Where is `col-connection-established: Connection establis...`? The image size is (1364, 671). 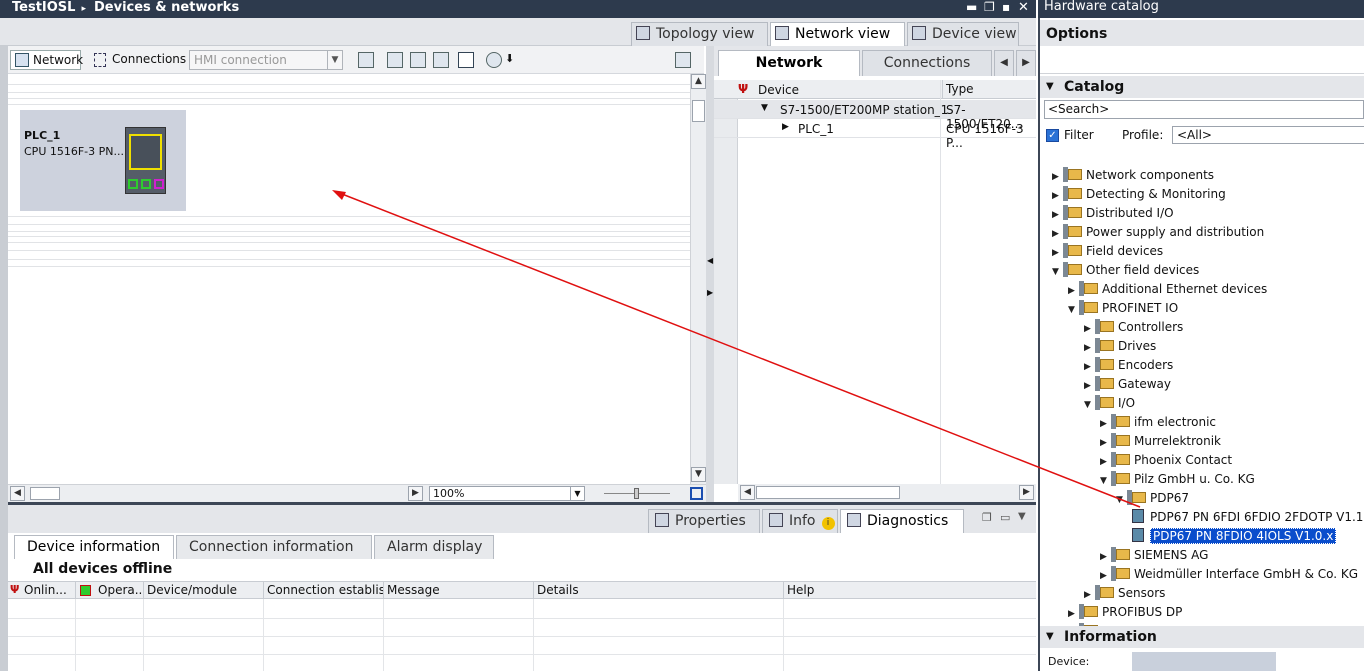
col-connection-established: Connection establis... is located at coordinates (323, 590).